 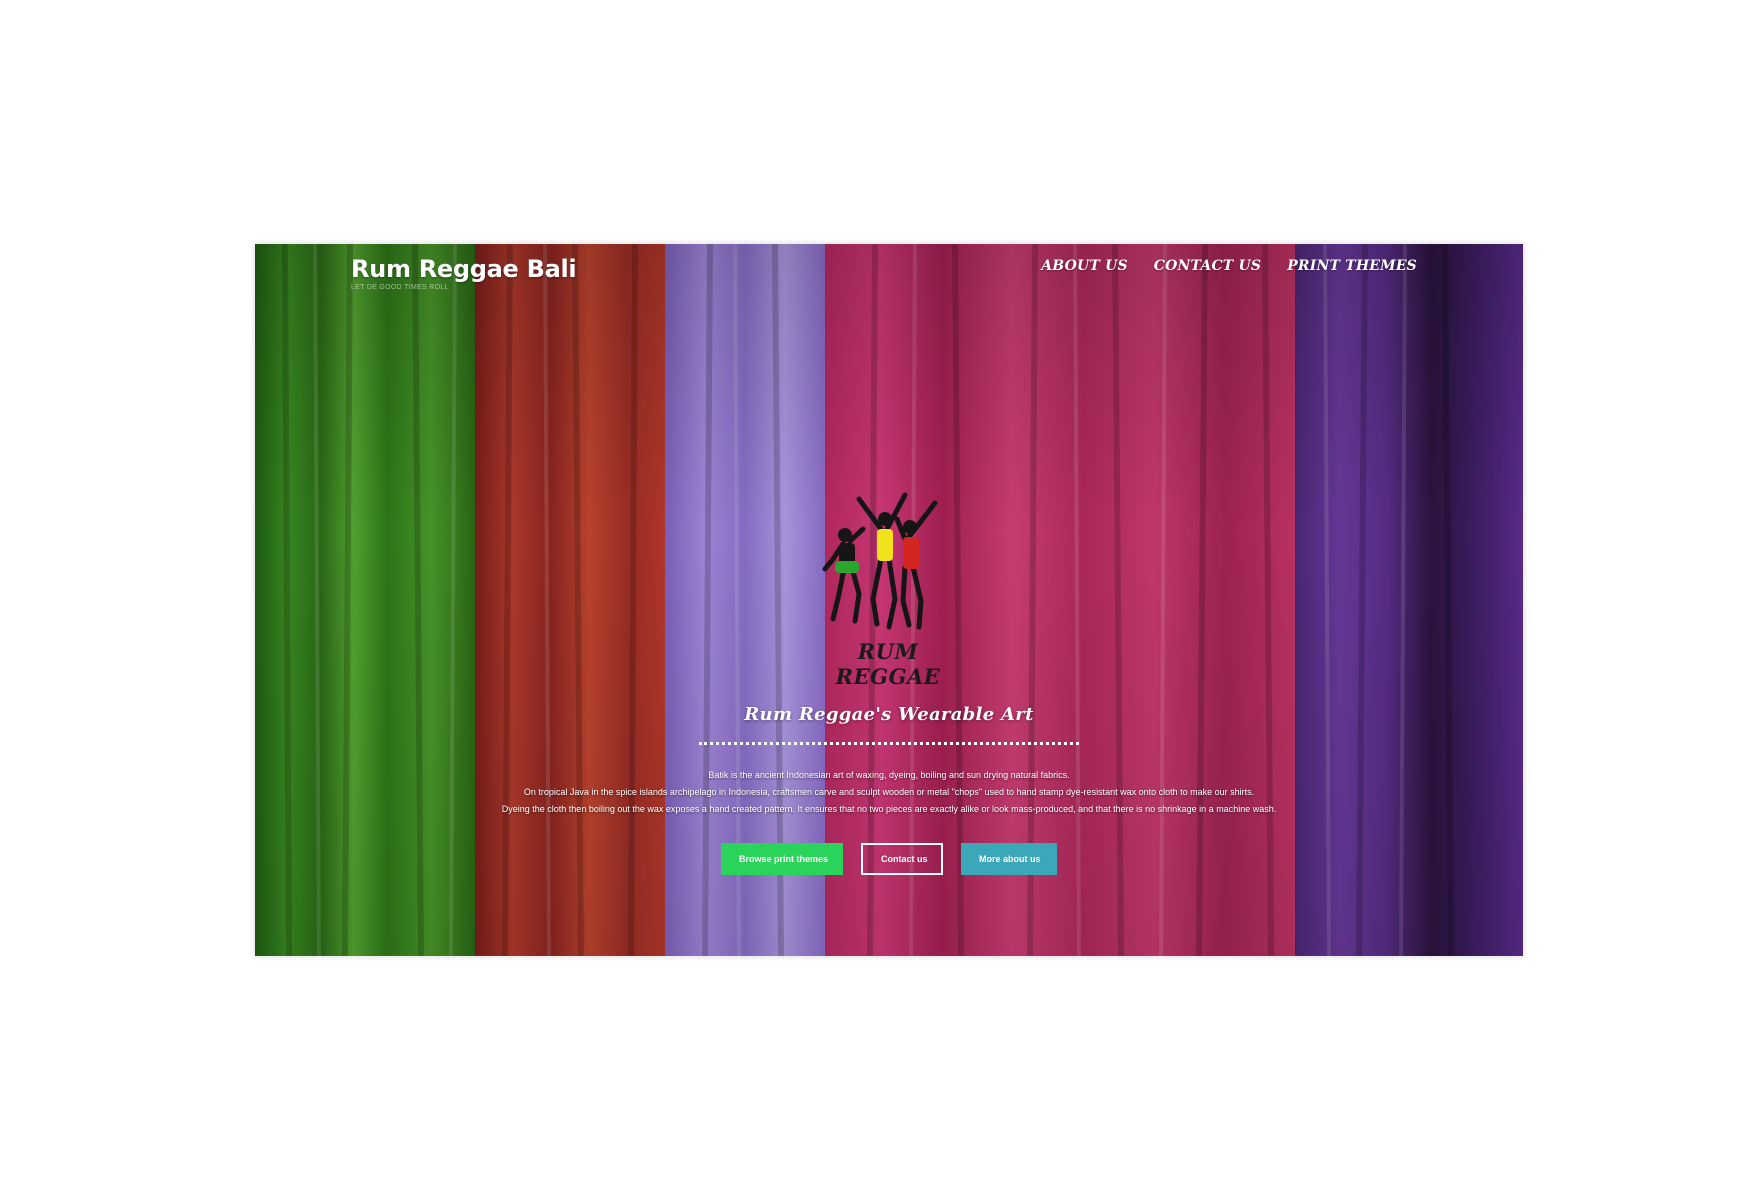 What do you see at coordinates (888, 664) in the screenshot?
I see `logo-wordmark: RUM REGGAE` at bounding box center [888, 664].